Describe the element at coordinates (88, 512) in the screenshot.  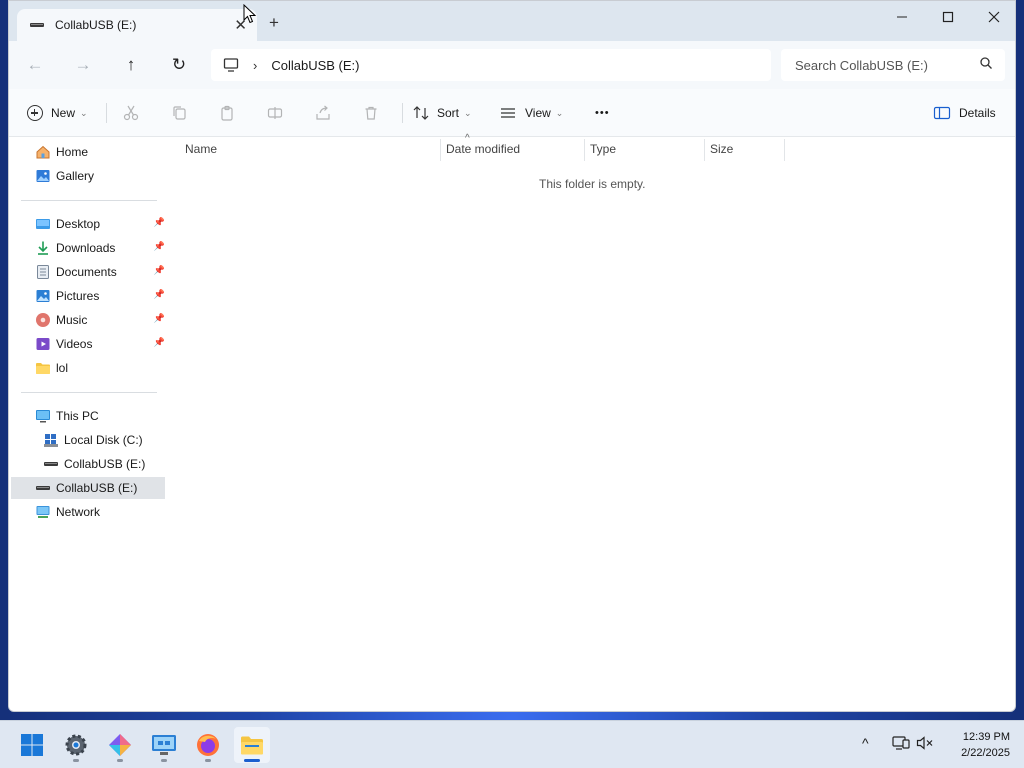
I see `sidebar-item-network: Network` at that location.